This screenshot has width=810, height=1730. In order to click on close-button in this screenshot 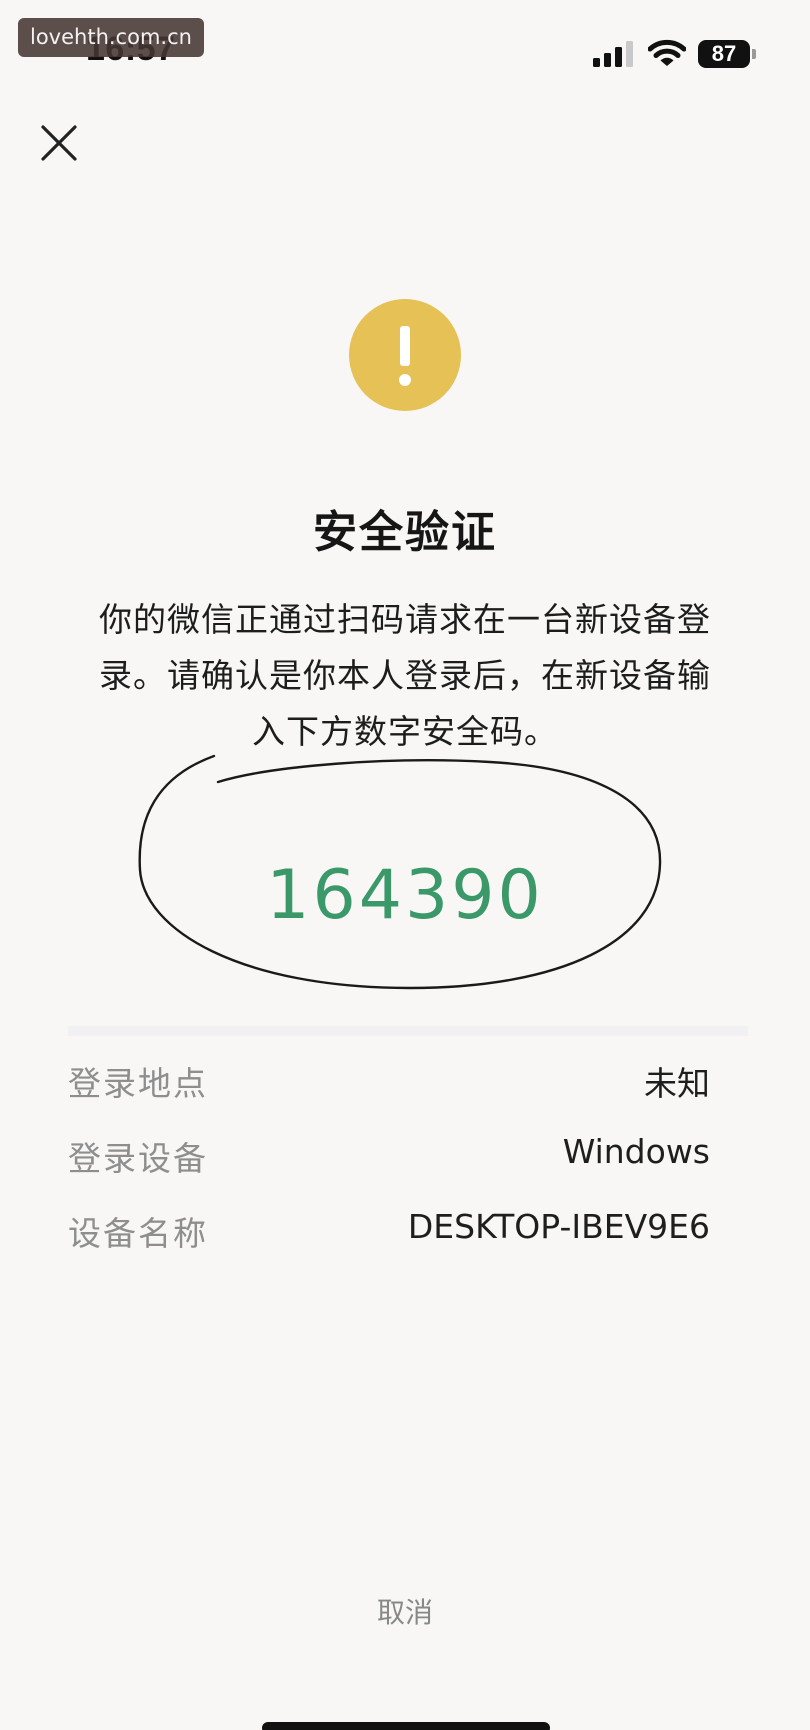, I will do `click(59, 143)`.